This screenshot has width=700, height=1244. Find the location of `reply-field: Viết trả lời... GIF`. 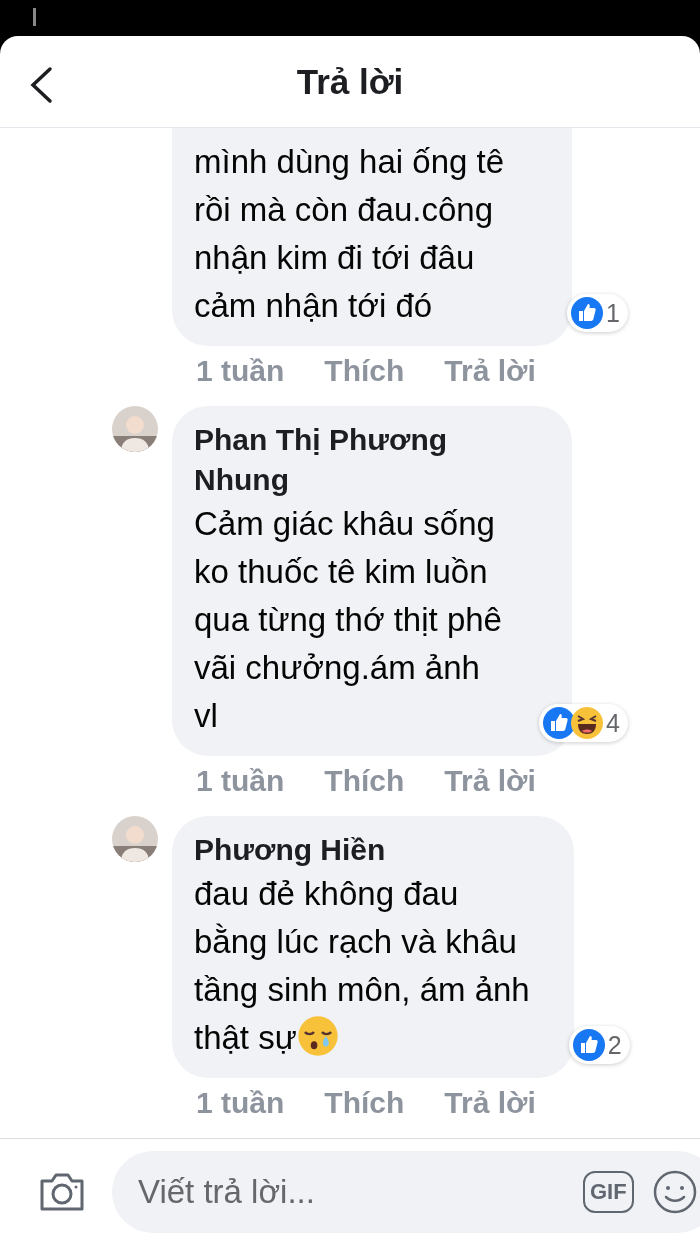

reply-field: Viết trả lời... GIF is located at coordinates (406, 1191).